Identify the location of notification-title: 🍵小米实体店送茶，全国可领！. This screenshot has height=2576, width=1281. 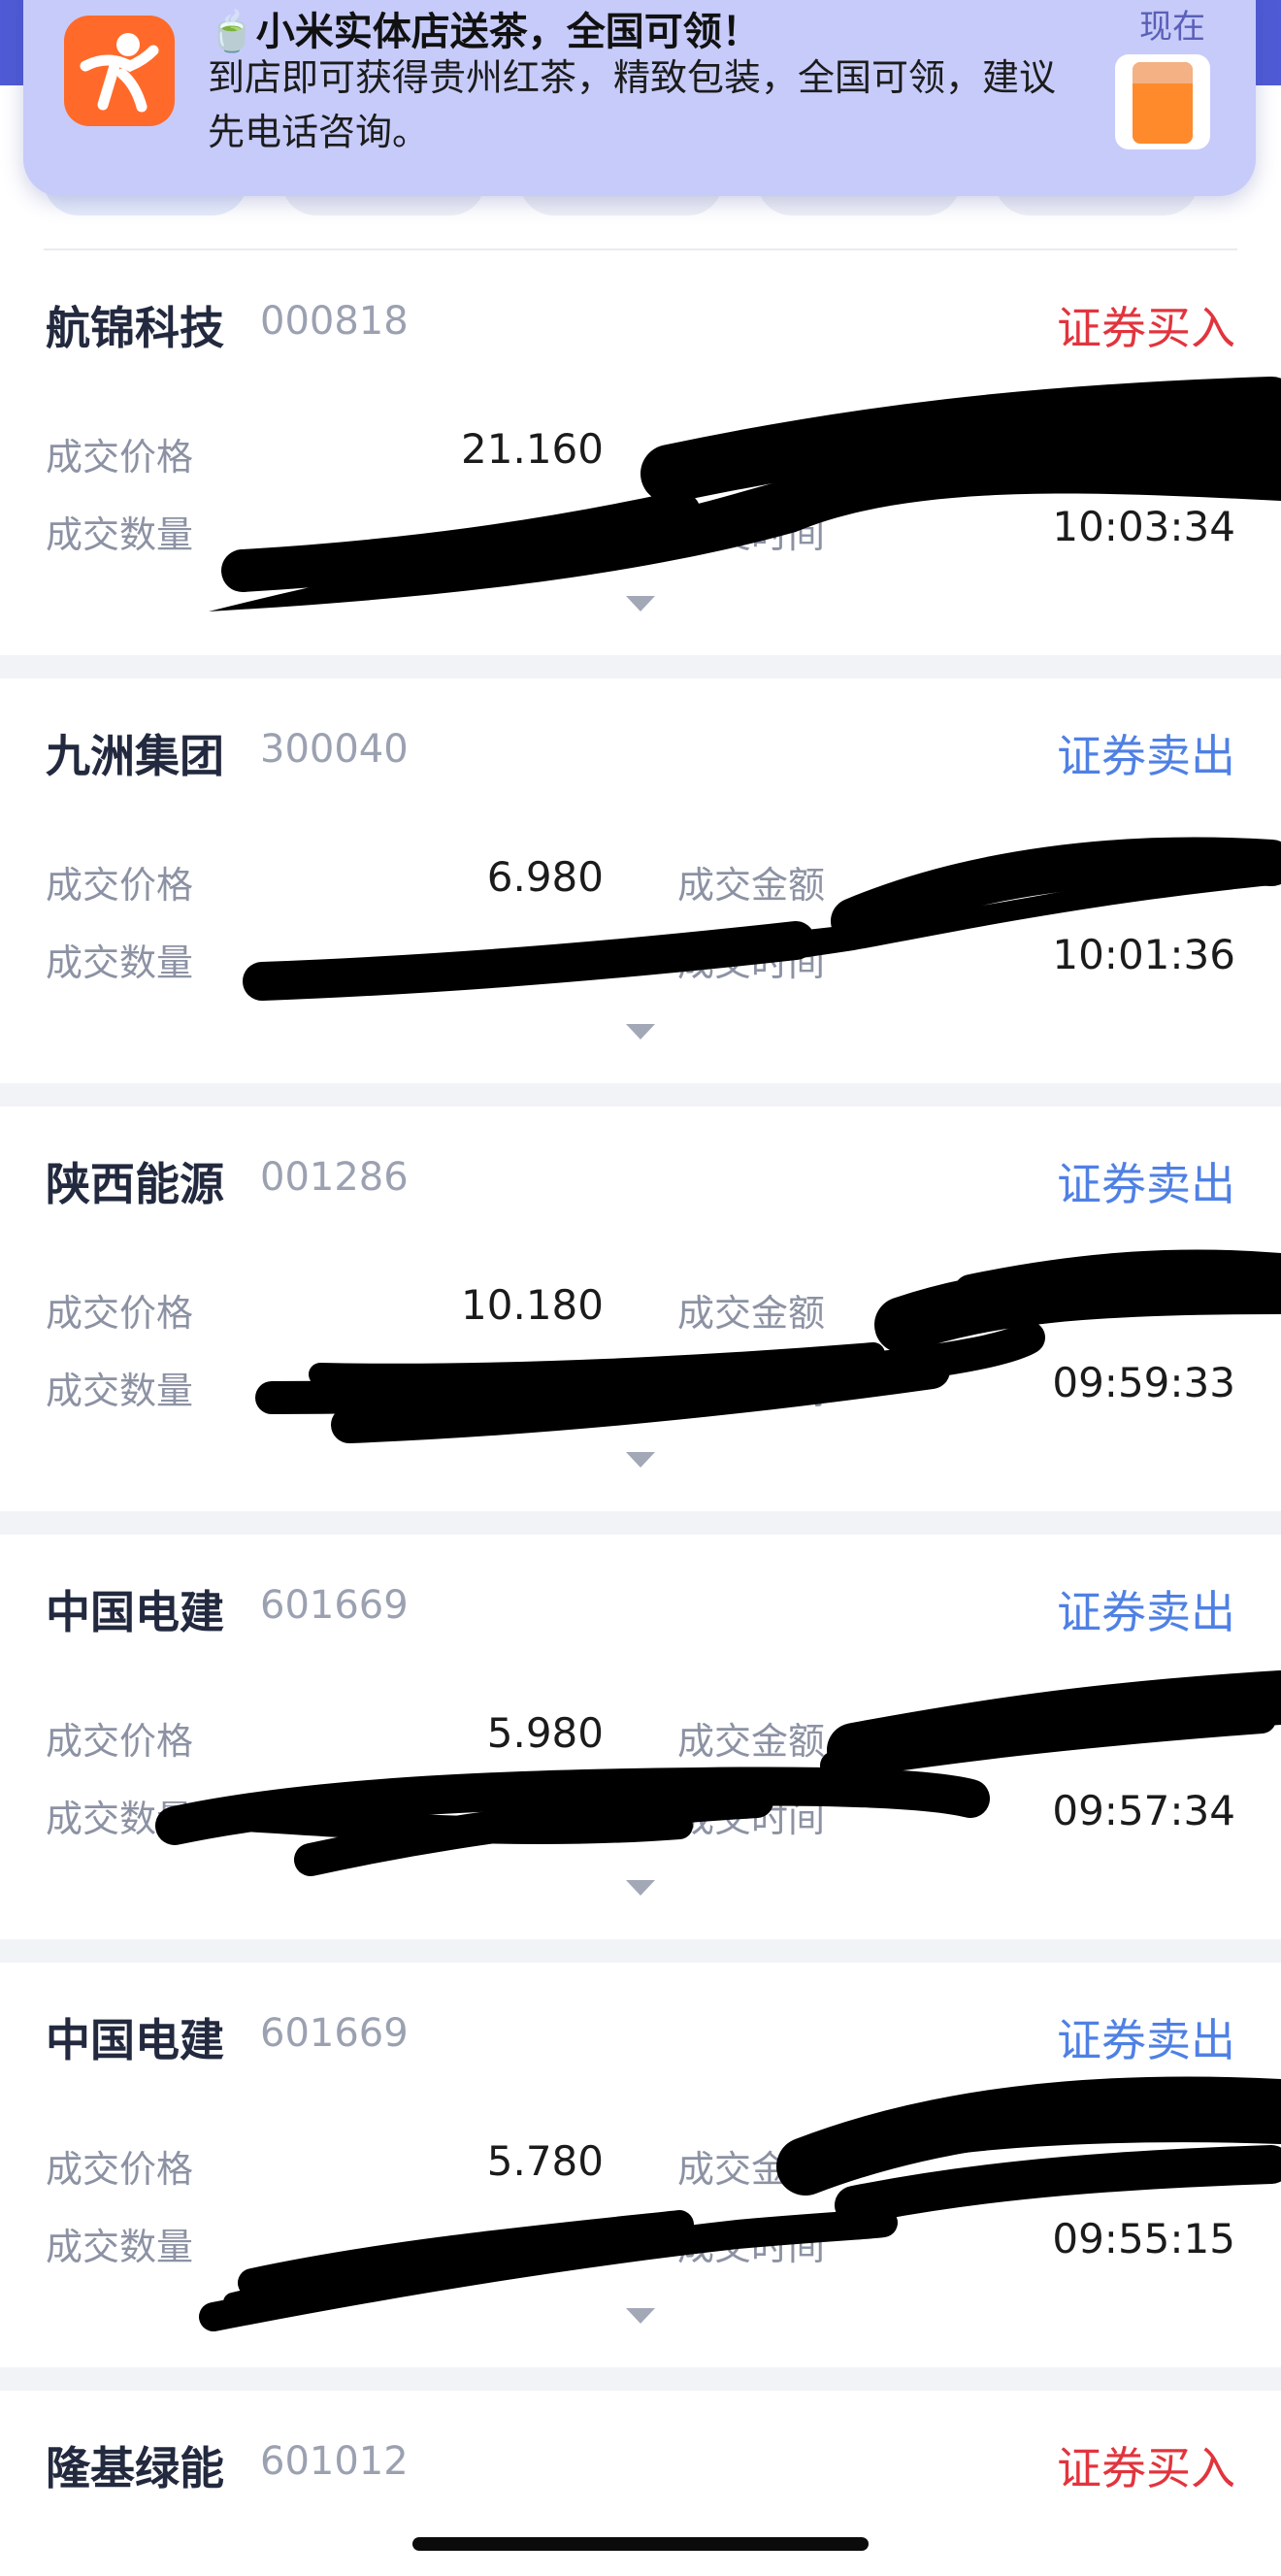
(485, 32).